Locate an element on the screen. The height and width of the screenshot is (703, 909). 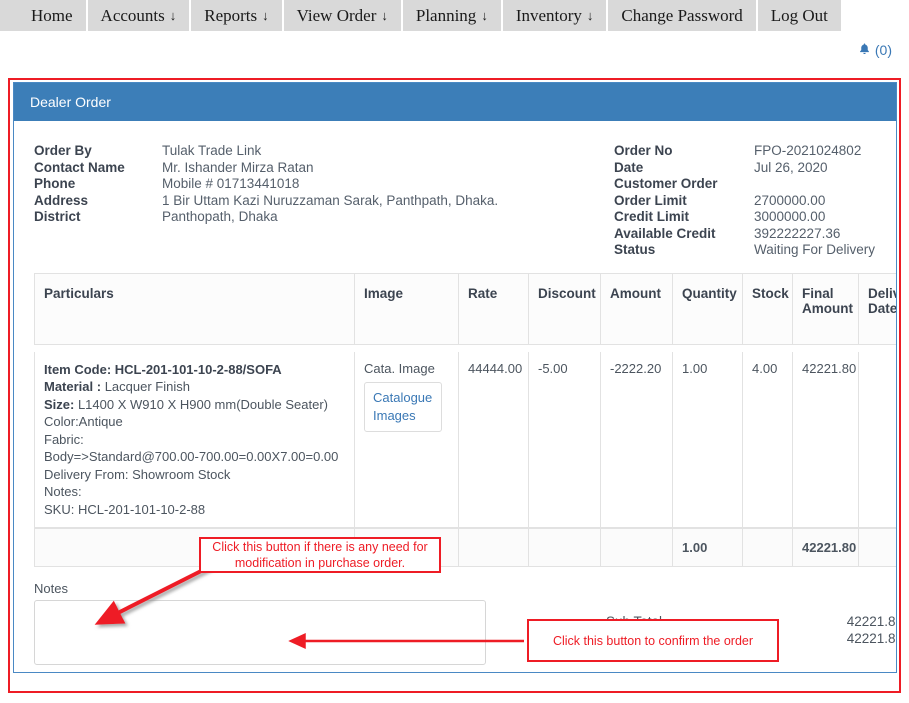
nav-item-label: Log Out is located at coordinates (799, 15).